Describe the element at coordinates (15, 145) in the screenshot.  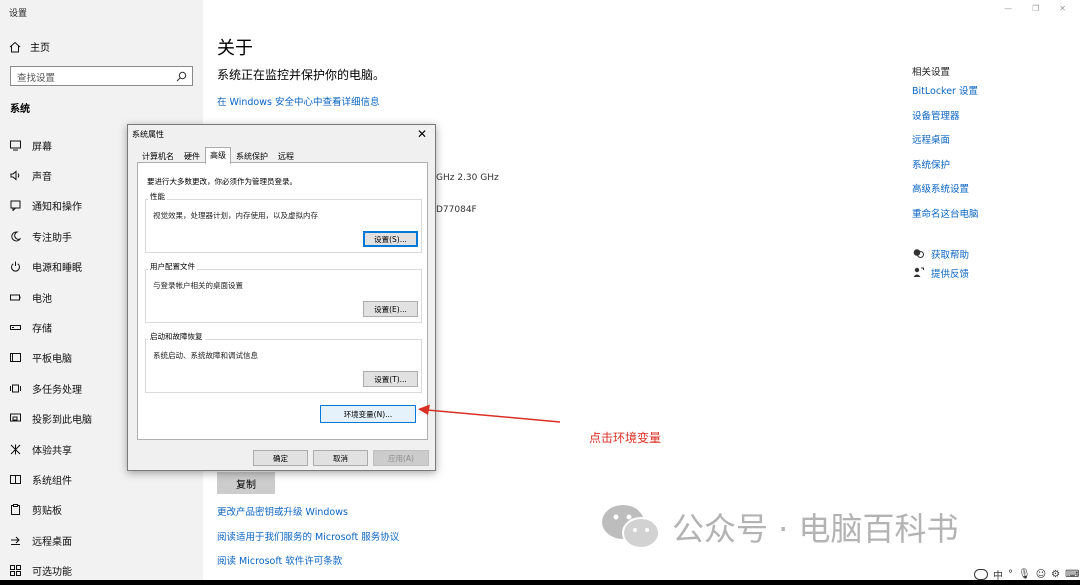
I see `display-icon` at that location.